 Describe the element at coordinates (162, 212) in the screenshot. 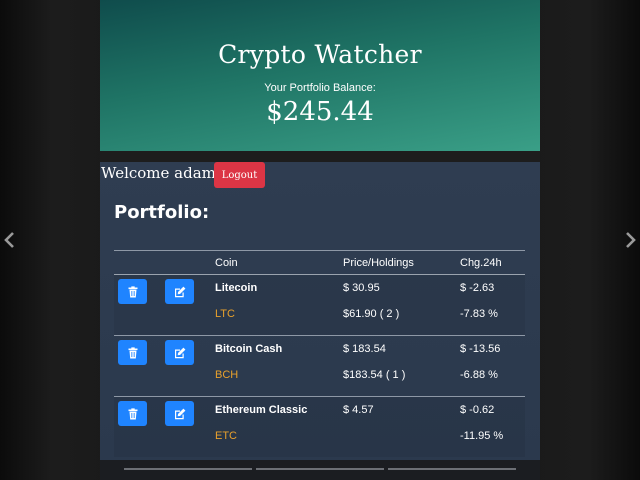

I see `portfolio-heading: Portfolio:` at that location.